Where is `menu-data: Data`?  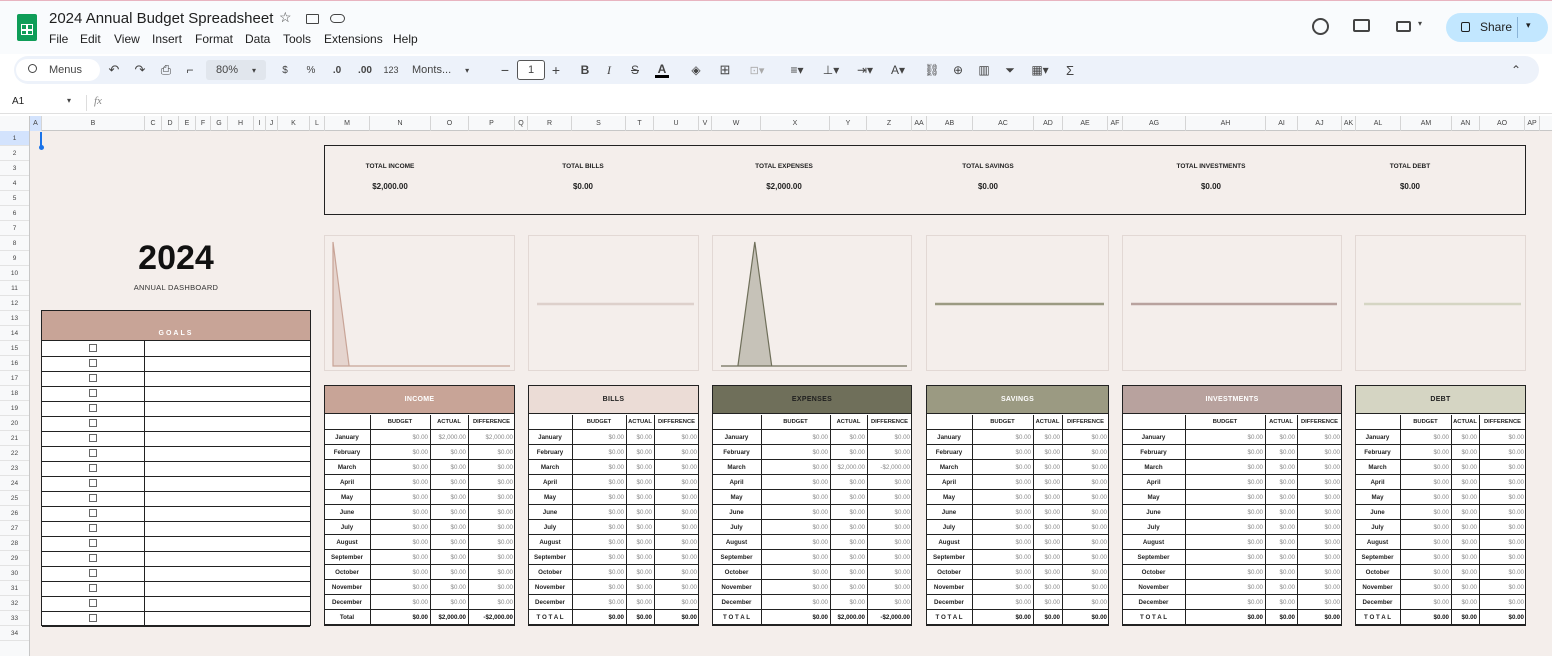 menu-data: Data is located at coordinates (257, 39).